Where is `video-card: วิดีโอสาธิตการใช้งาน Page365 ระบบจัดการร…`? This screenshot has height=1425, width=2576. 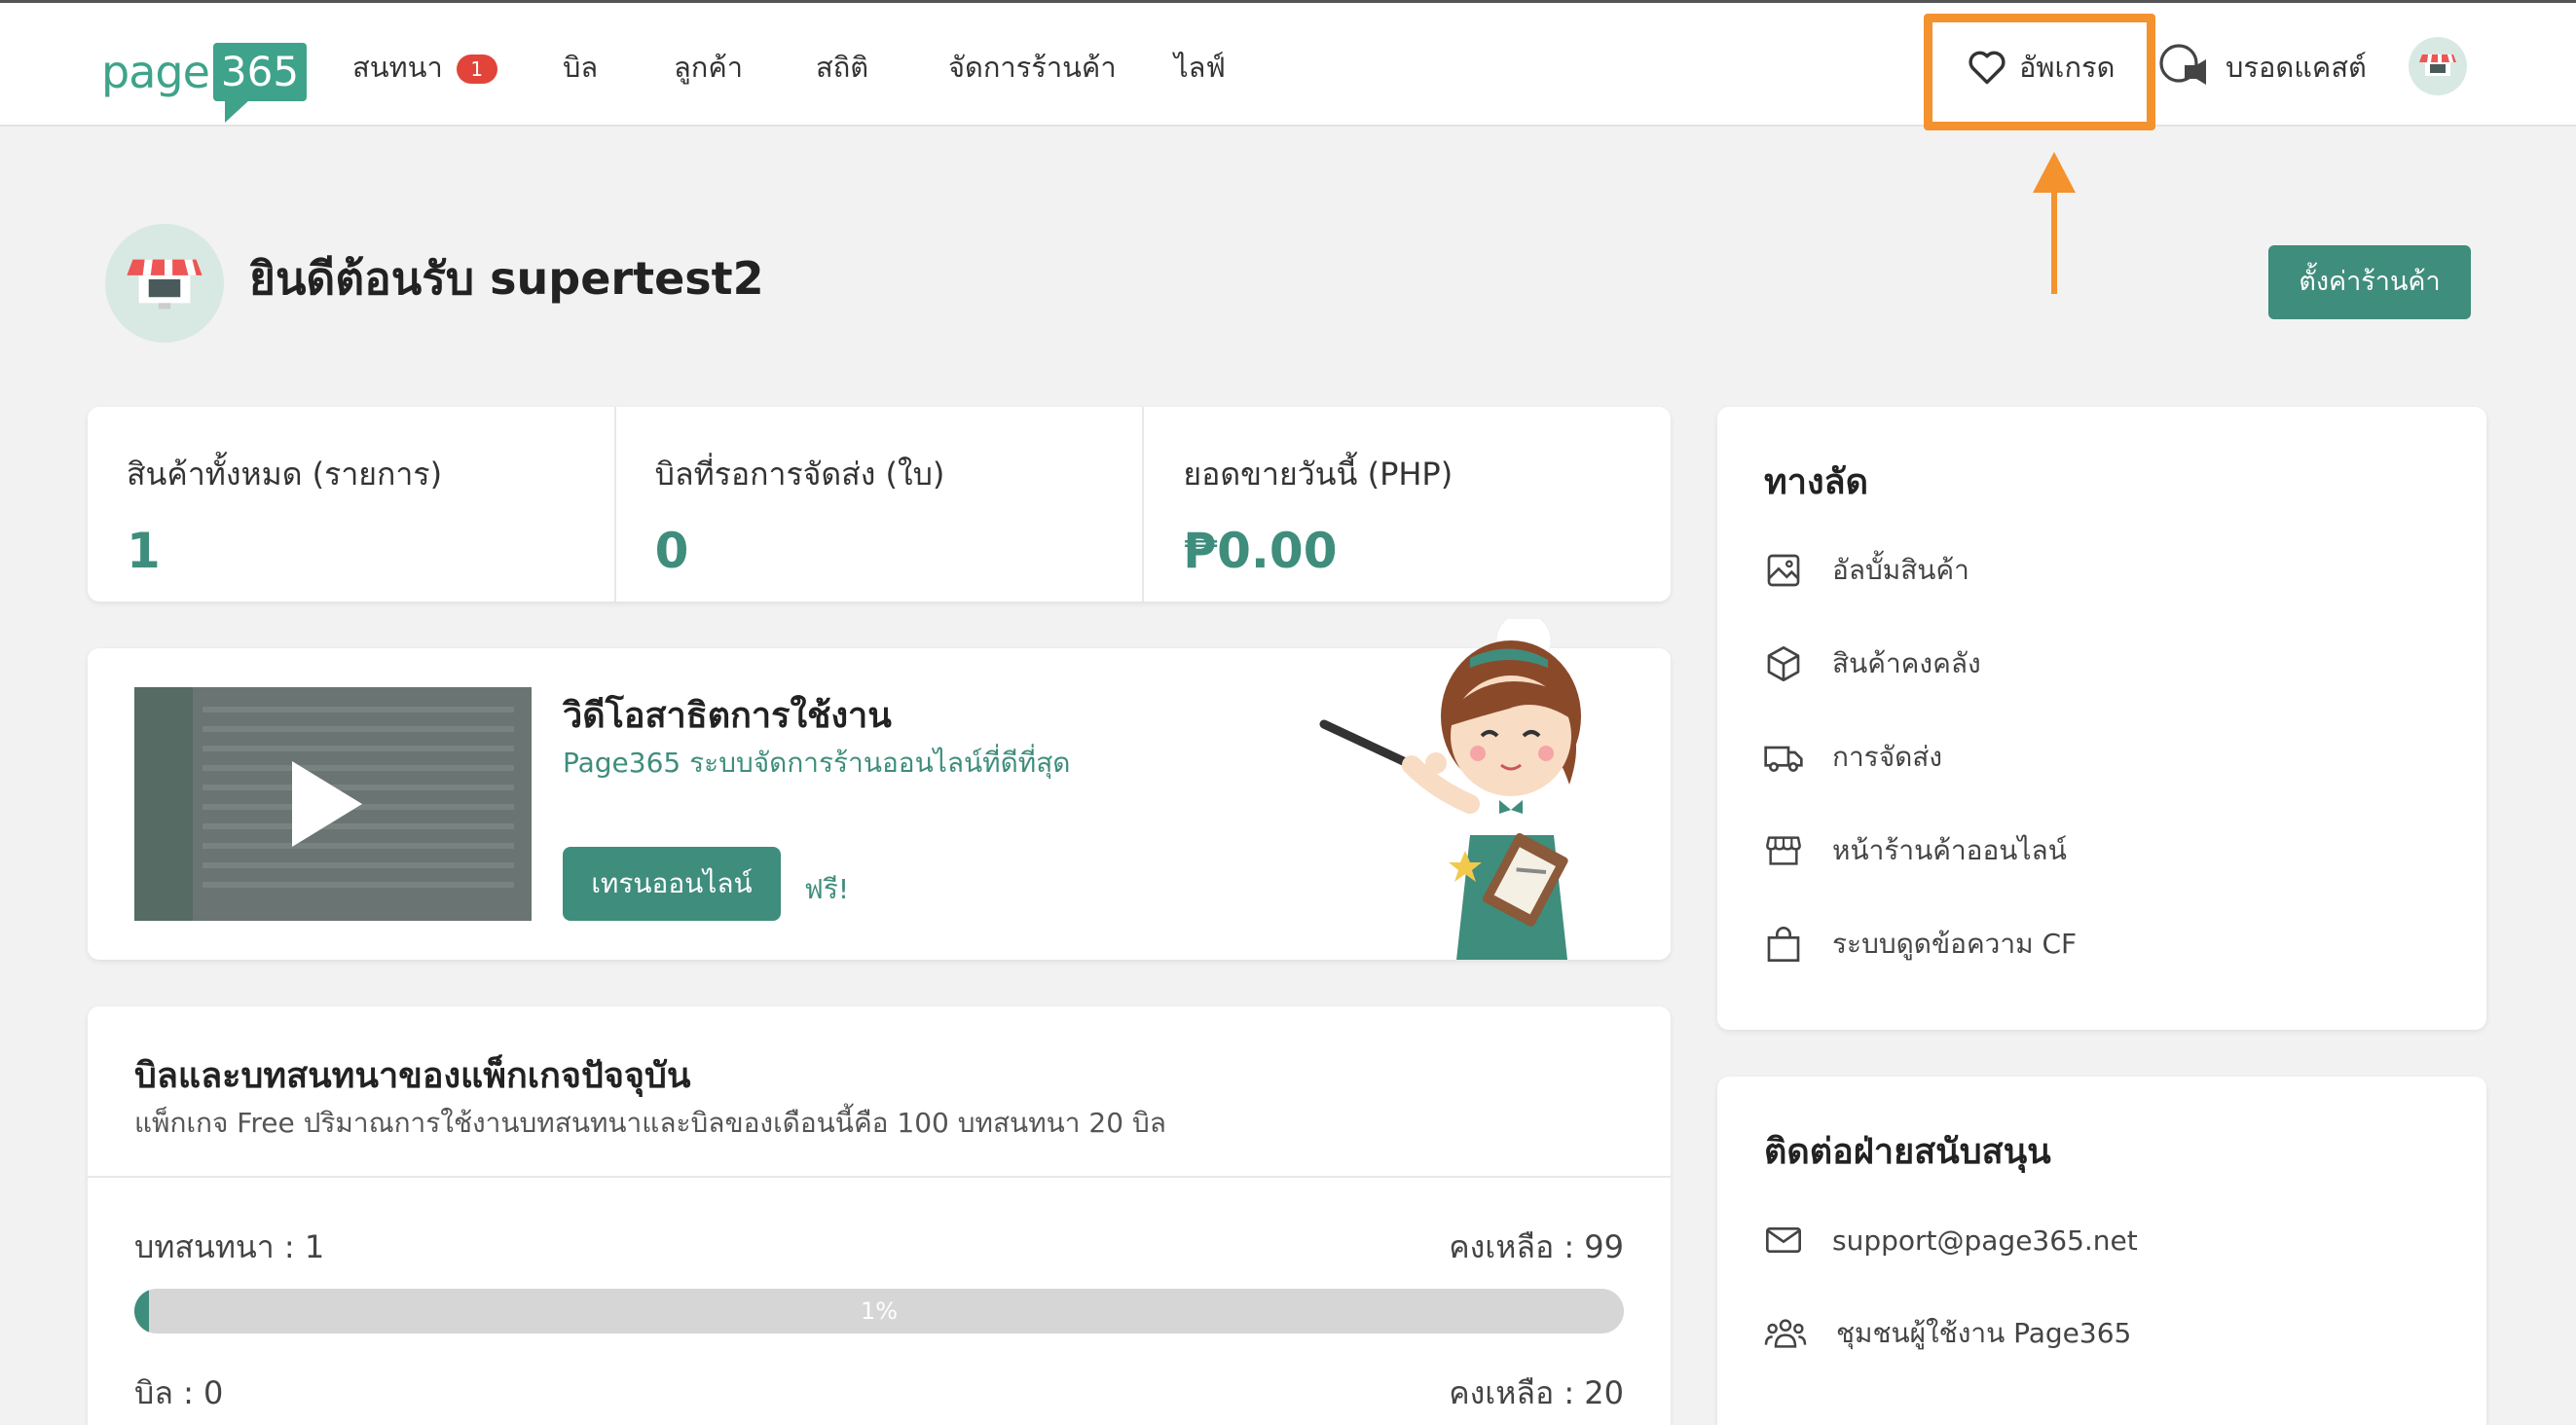
video-card: วิดีโอสาธิตการใช้งาน Page365 ระบบจัดการร… is located at coordinates (879, 789).